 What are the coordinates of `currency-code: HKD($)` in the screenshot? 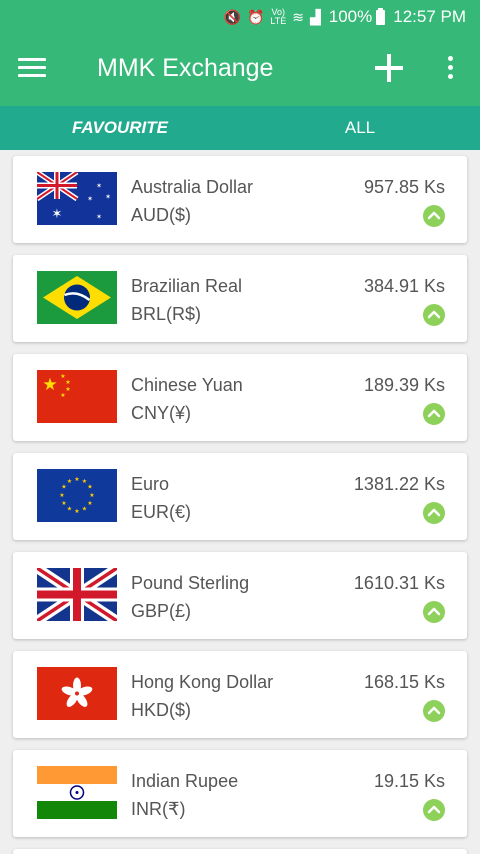 It's located at (161, 710).